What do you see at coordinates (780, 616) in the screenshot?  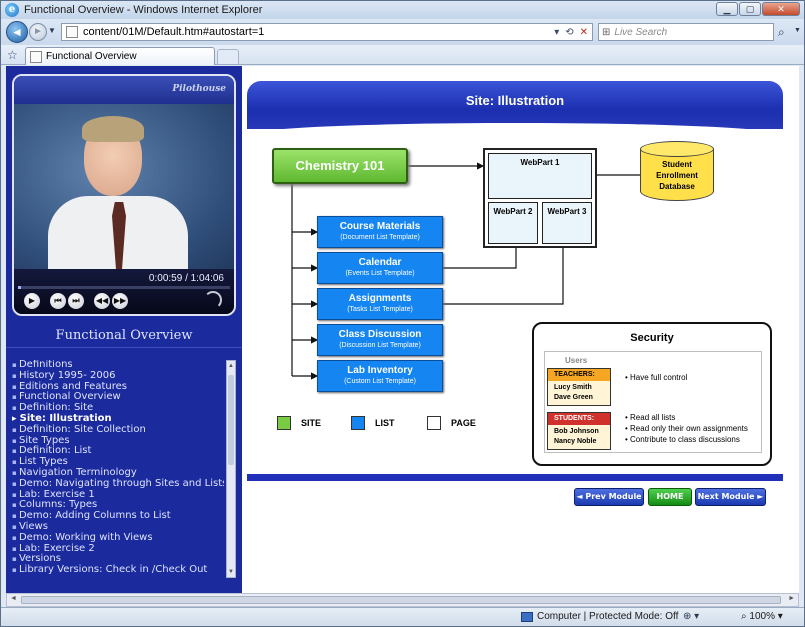 I see `zoom-dropdown-icon: ▾` at bounding box center [780, 616].